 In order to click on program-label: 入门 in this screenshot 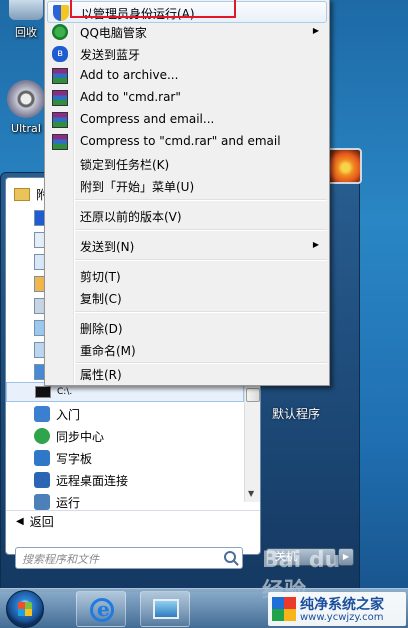, I will do `click(68, 414)`.